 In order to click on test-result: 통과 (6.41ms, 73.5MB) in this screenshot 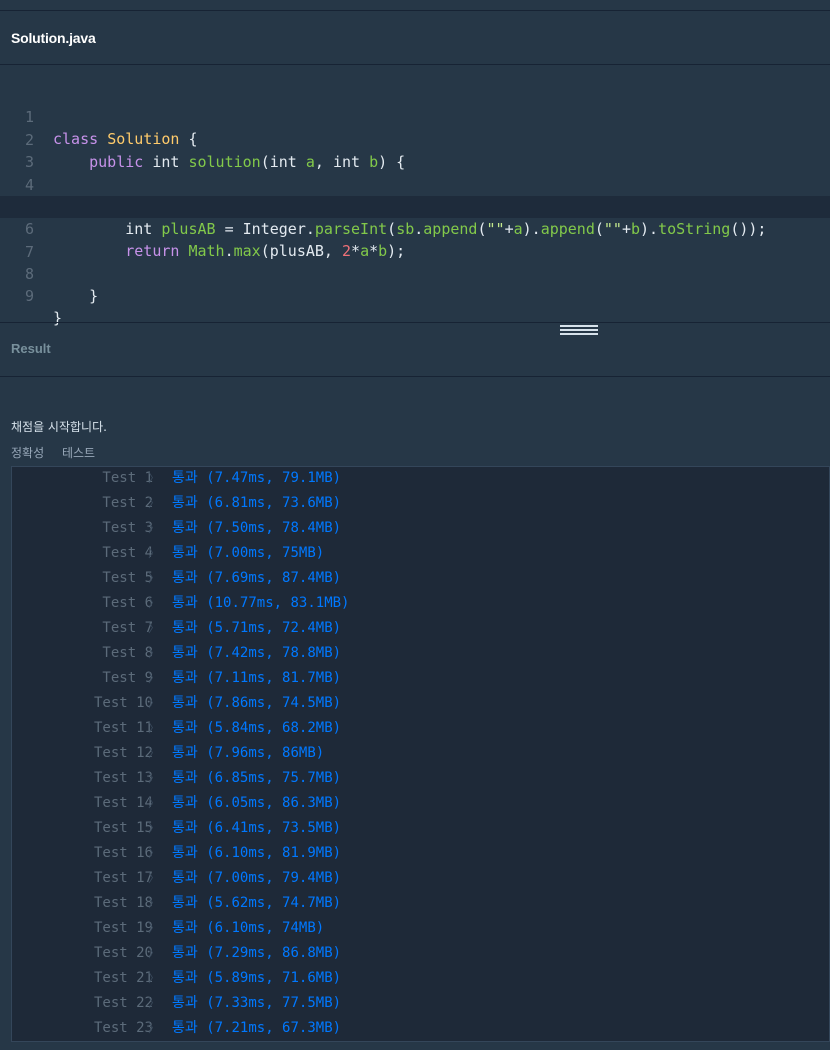, I will do `click(257, 828)`.